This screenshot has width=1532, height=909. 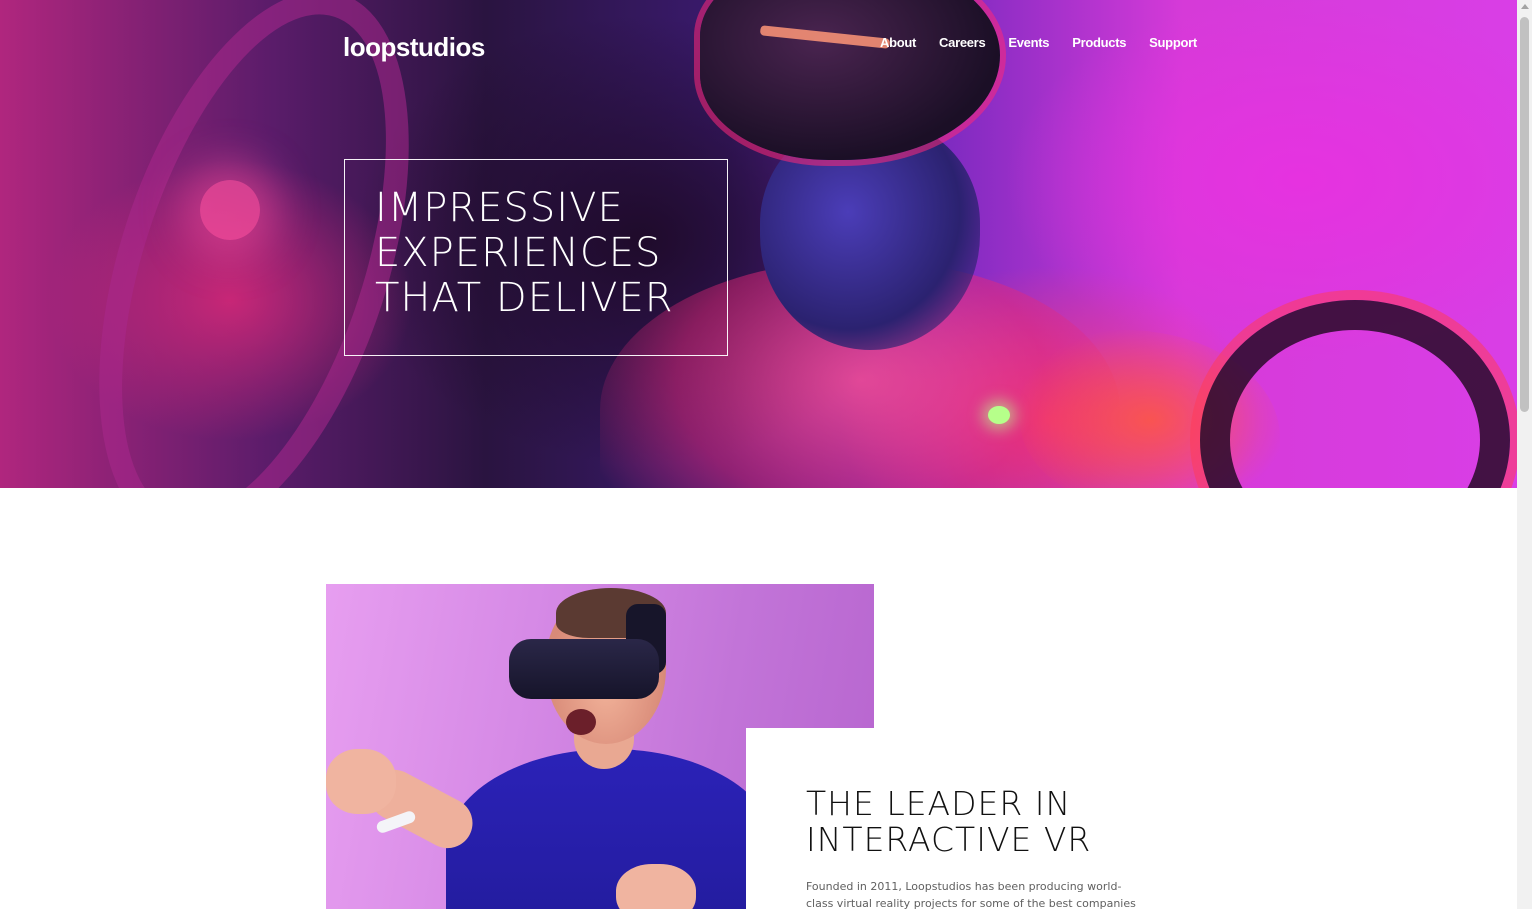 I want to click on main-nav: About Careers Events Products Support, so click(x=1038, y=43).